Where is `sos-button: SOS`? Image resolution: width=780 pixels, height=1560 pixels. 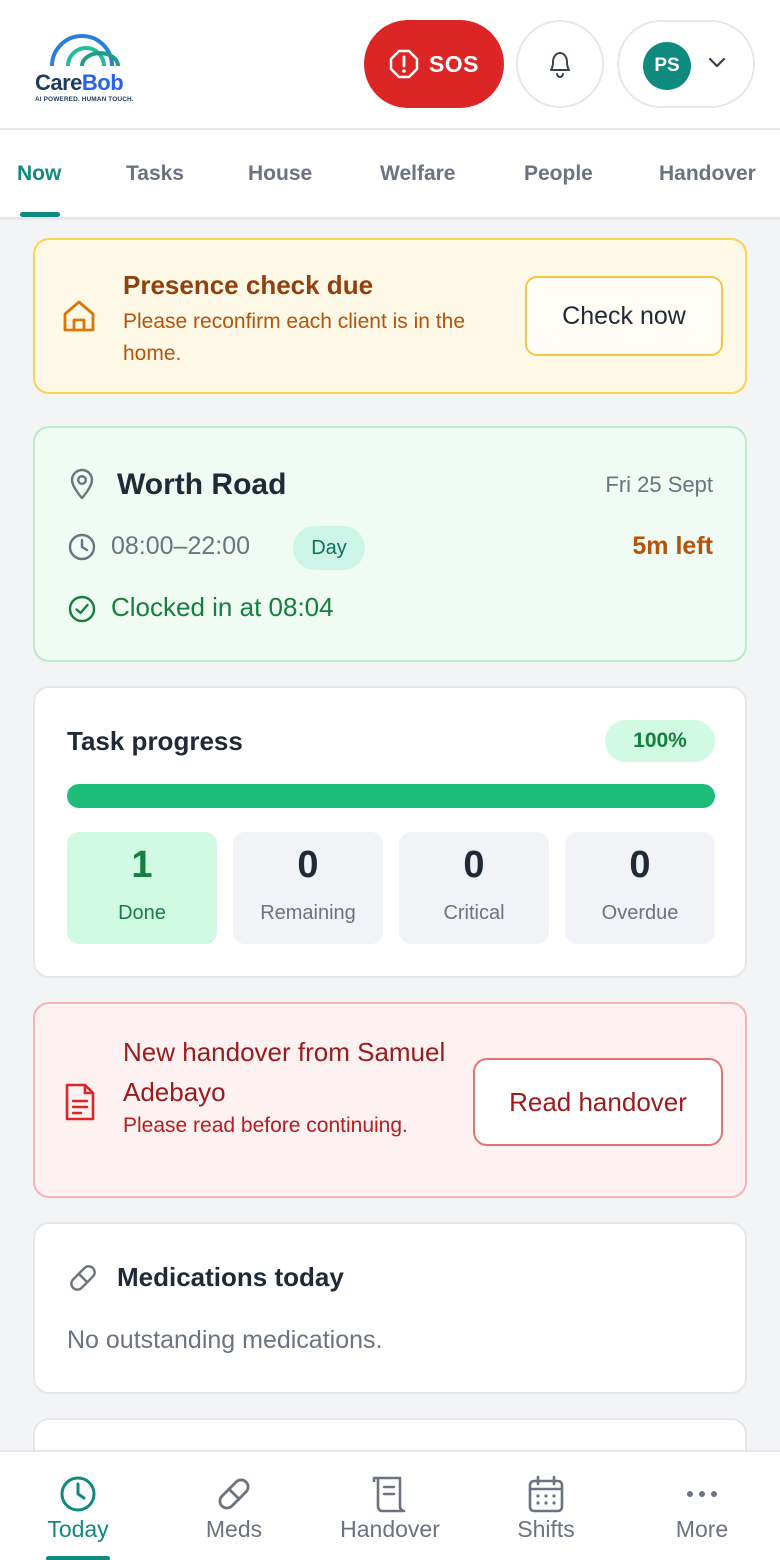
sos-button: SOS is located at coordinates (434, 64).